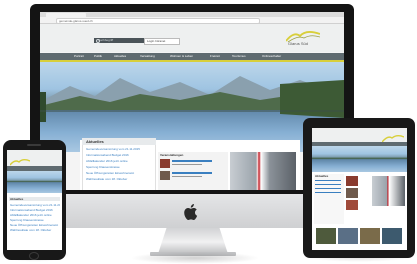 The image size is (417, 264). What do you see at coordinates (119, 161) in the screenshot?
I see `news-item: Abfallkalender 2016 jetzt online` at bounding box center [119, 161].